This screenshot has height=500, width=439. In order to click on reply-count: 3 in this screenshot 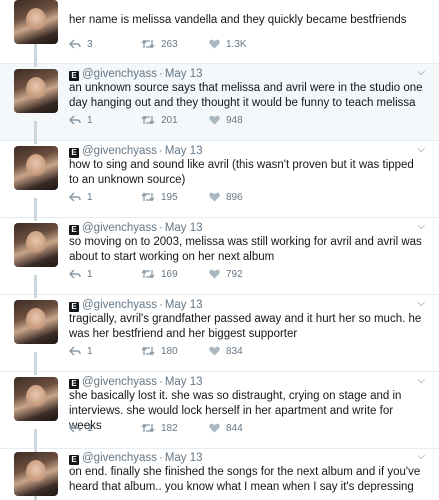, I will do `click(90, 44)`.